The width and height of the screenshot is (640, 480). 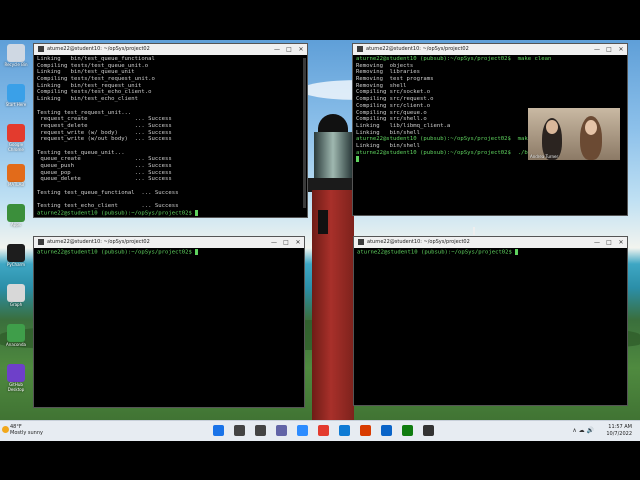 I want to click on search-icon, so click(x=239, y=430).